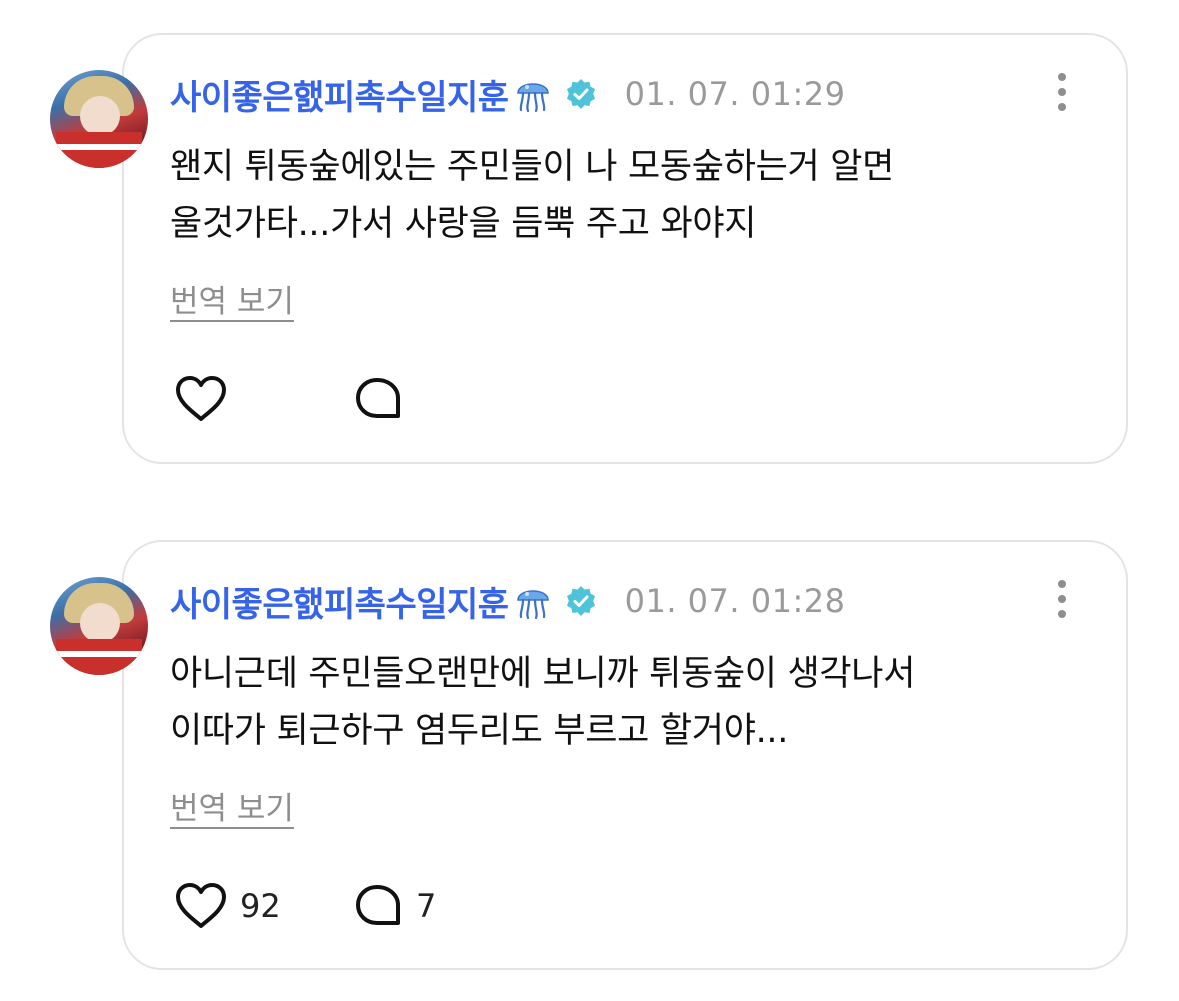 This screenshot has height=1001, width=1179. I want to click on like-button: 92, so click(264, 906).